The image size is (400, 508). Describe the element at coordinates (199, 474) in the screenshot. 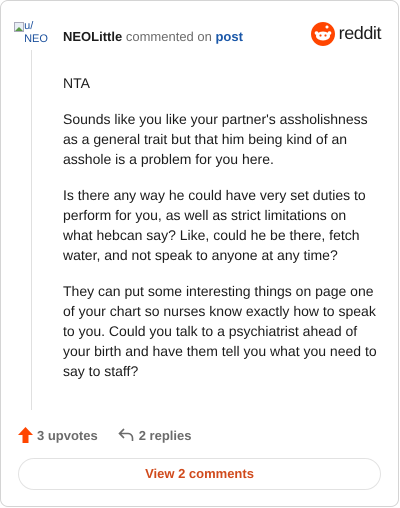

I see `view-comments-button: View 2 comments` at that location.